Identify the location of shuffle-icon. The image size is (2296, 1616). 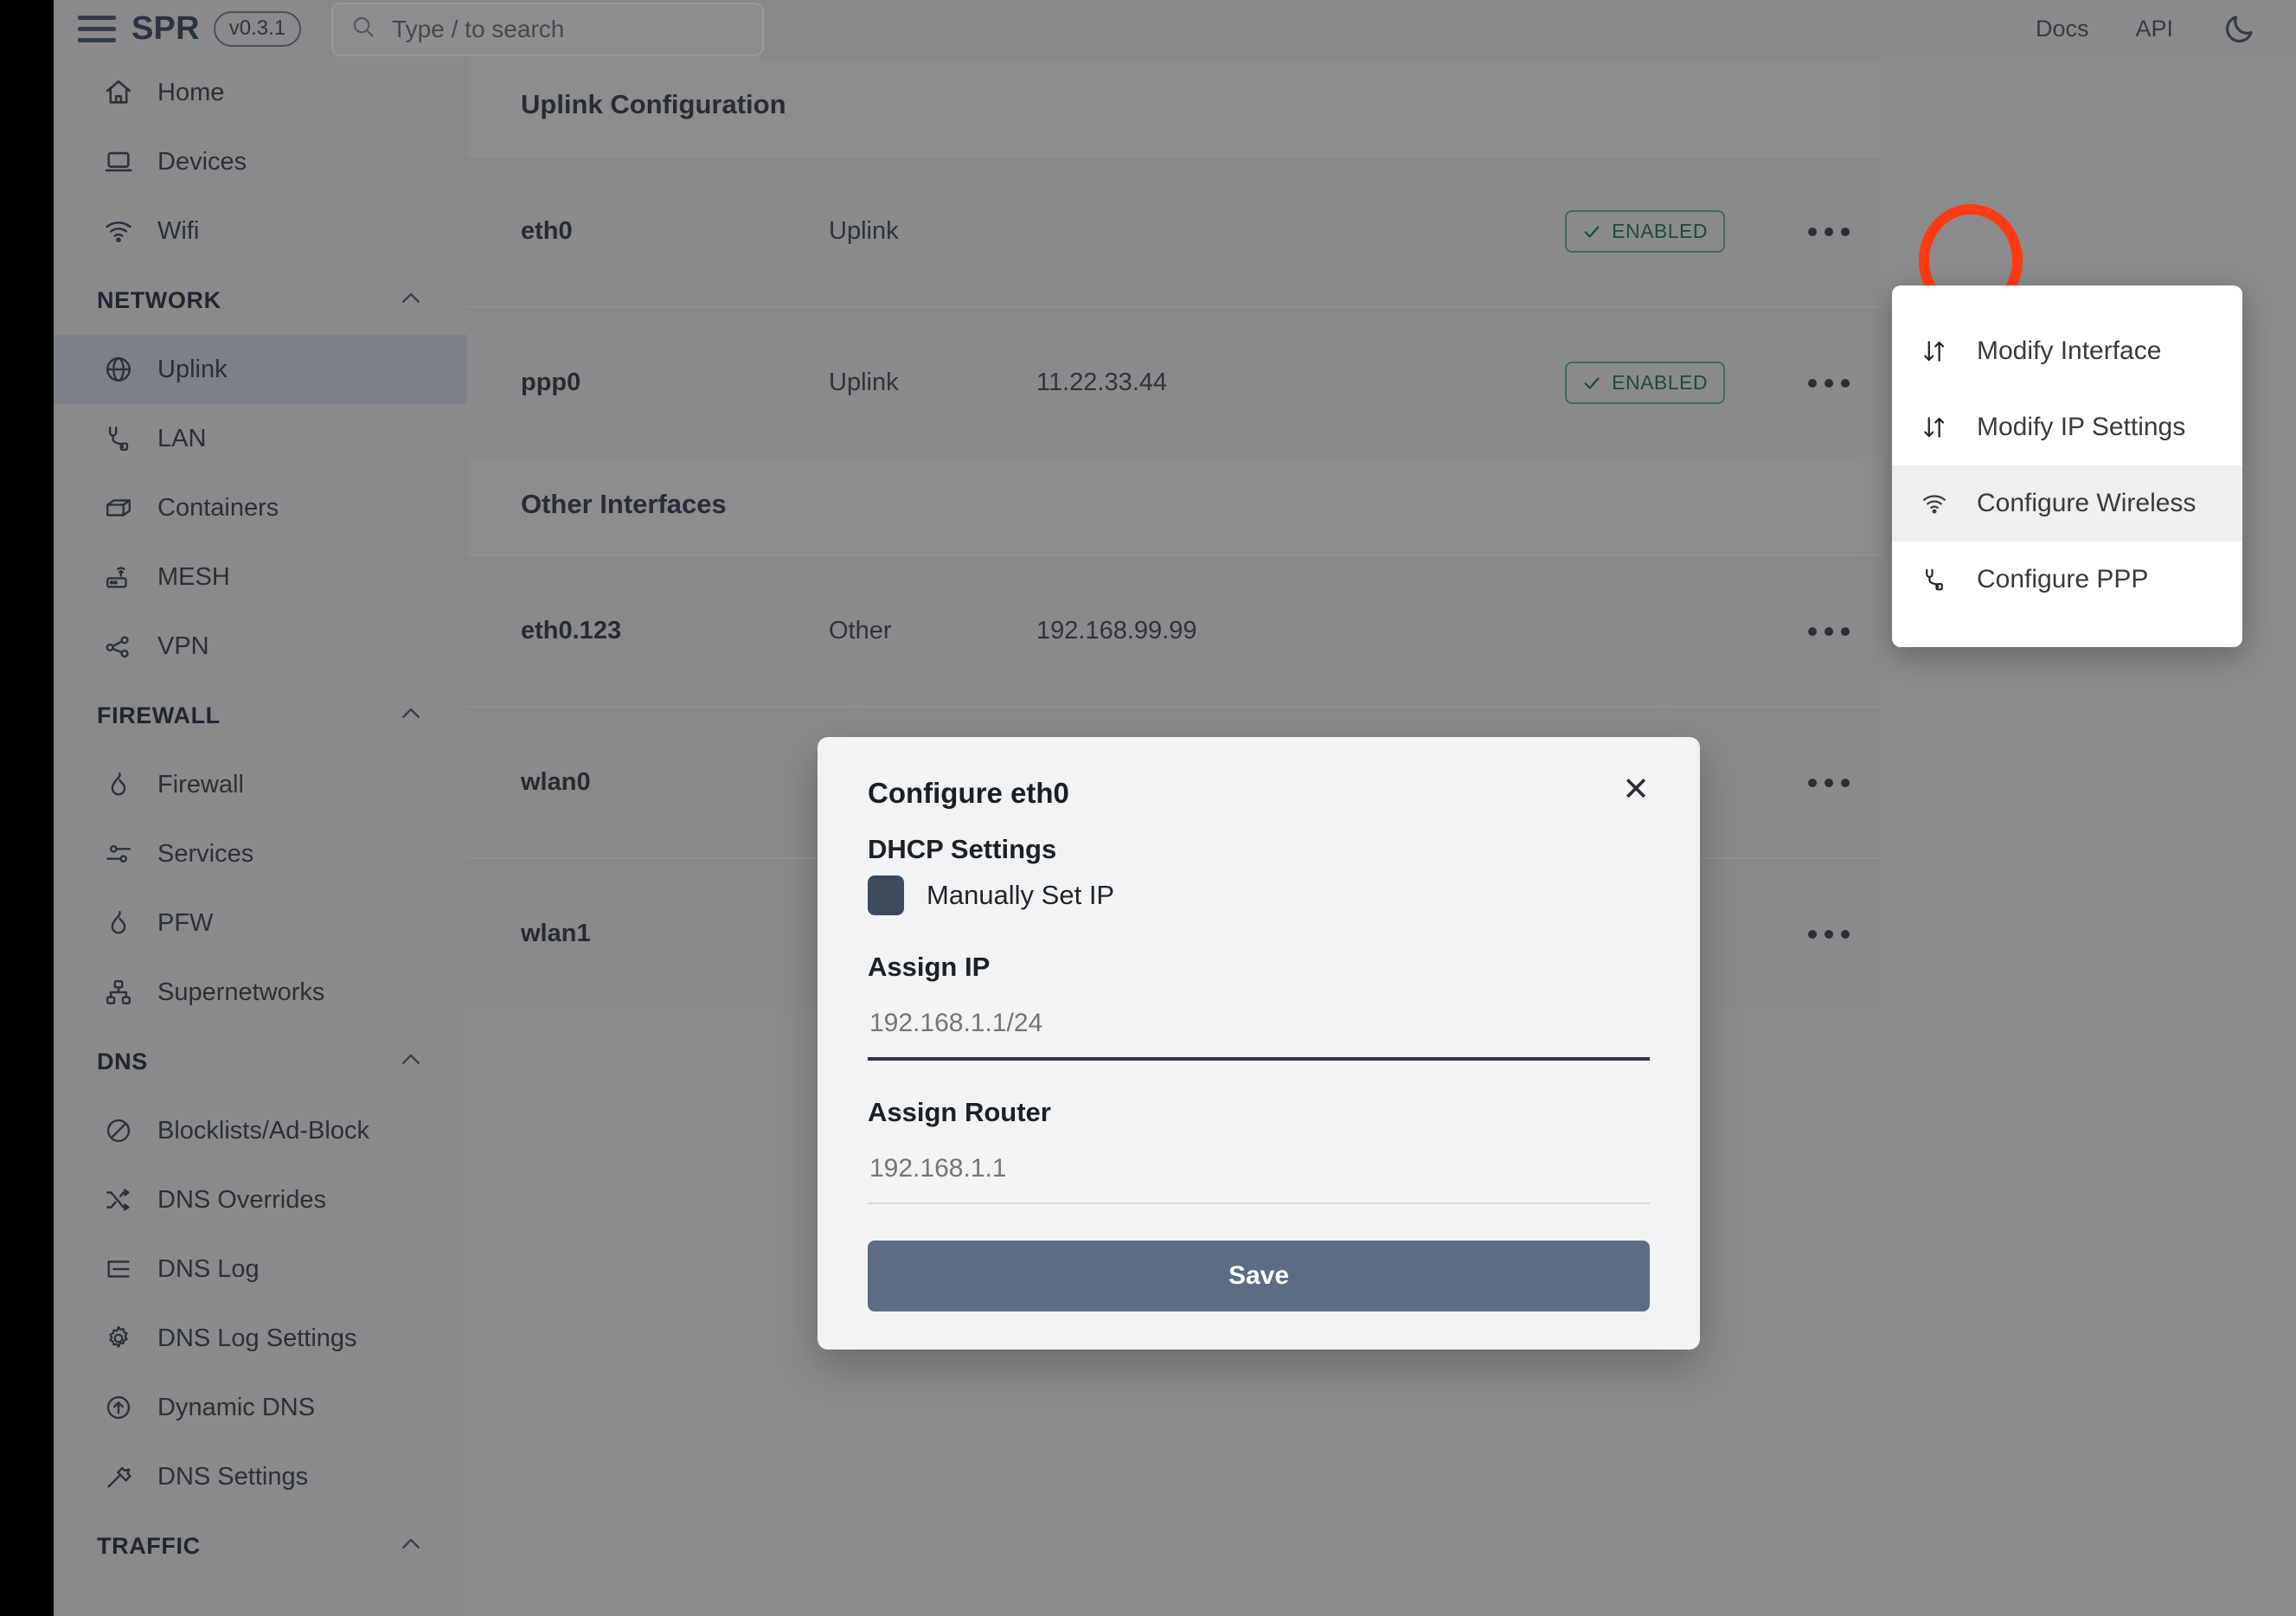
(122, 1200).